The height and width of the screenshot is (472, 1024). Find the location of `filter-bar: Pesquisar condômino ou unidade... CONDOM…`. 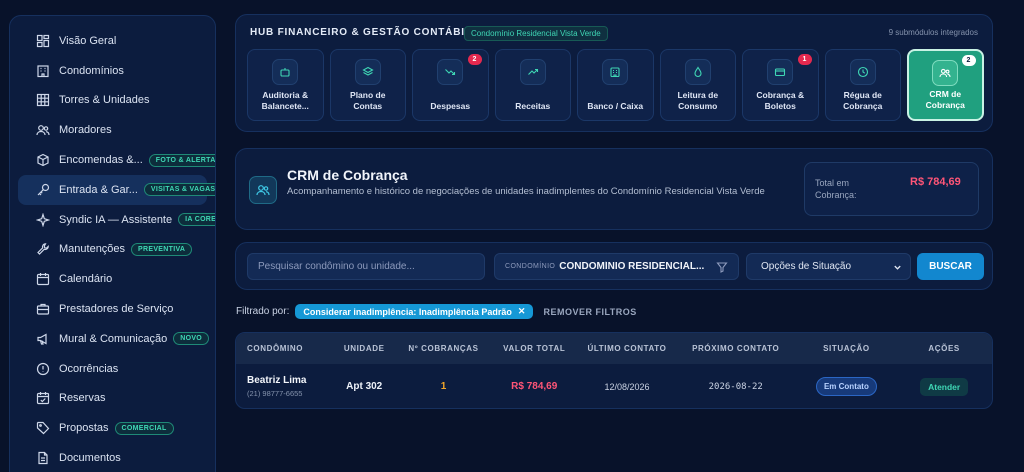

filter-bar: Pesquisar condômino ou unidade... CONDOM… is located at coordinates (614, 266).